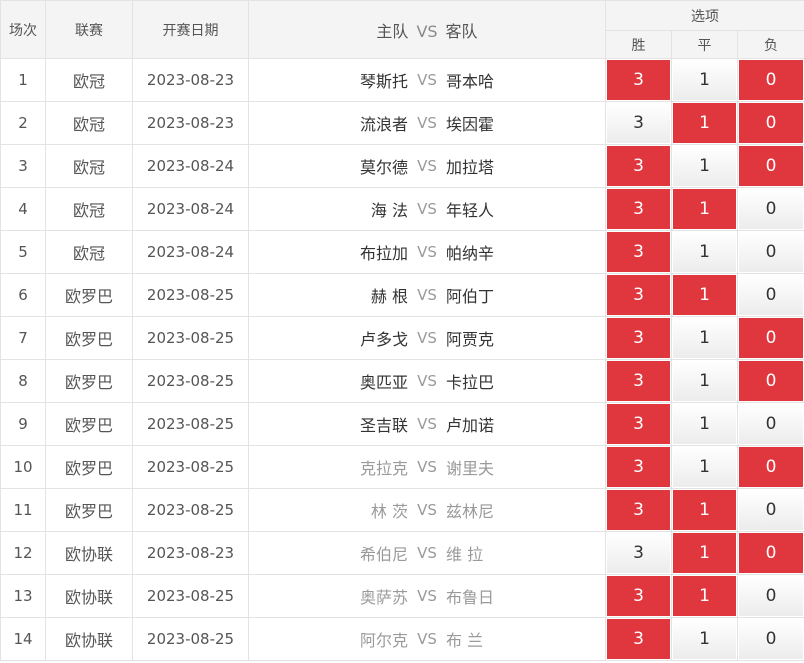 This screenshot has width=804, height=663. What do you see at coordinates (392, 31) in the screenshot?
I see `header-home: 主队` at bounding box center [392, 31].